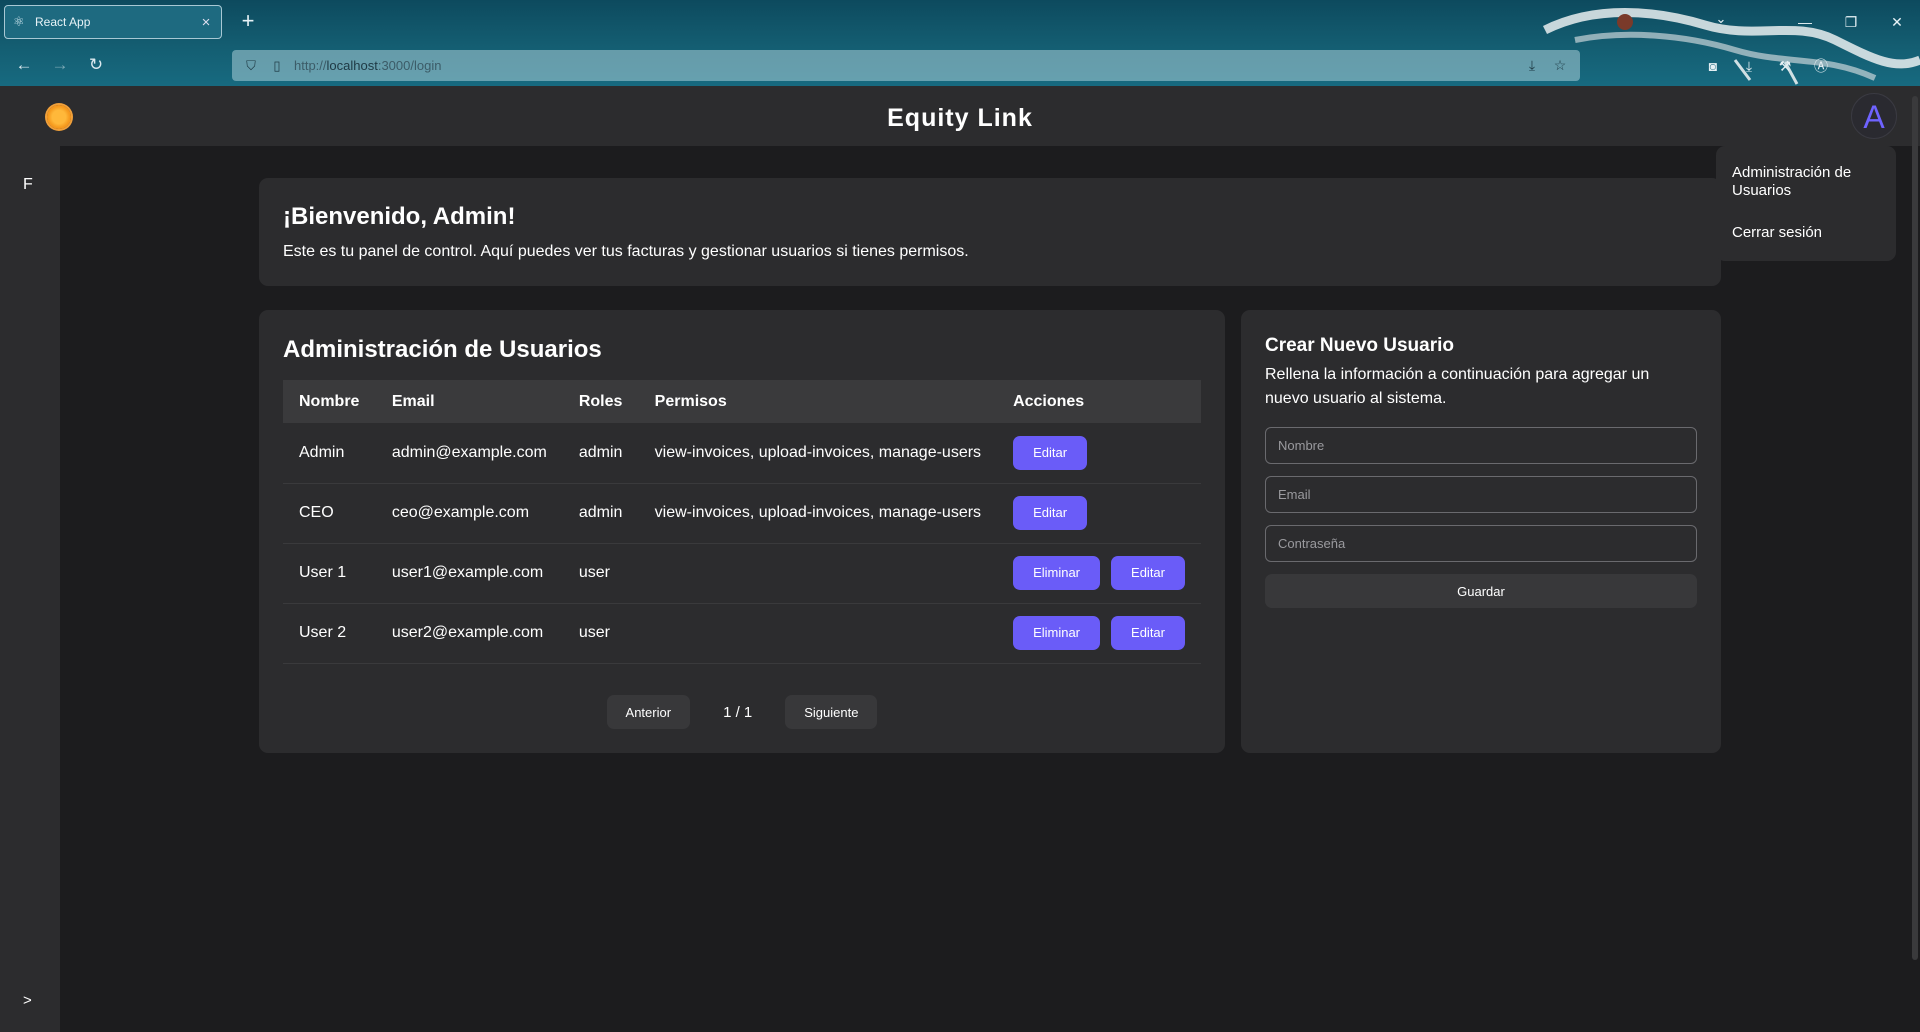  Describe the element at coordinates (19, 21) in the screenshot. I see `react-icon: ⚛` at that location.